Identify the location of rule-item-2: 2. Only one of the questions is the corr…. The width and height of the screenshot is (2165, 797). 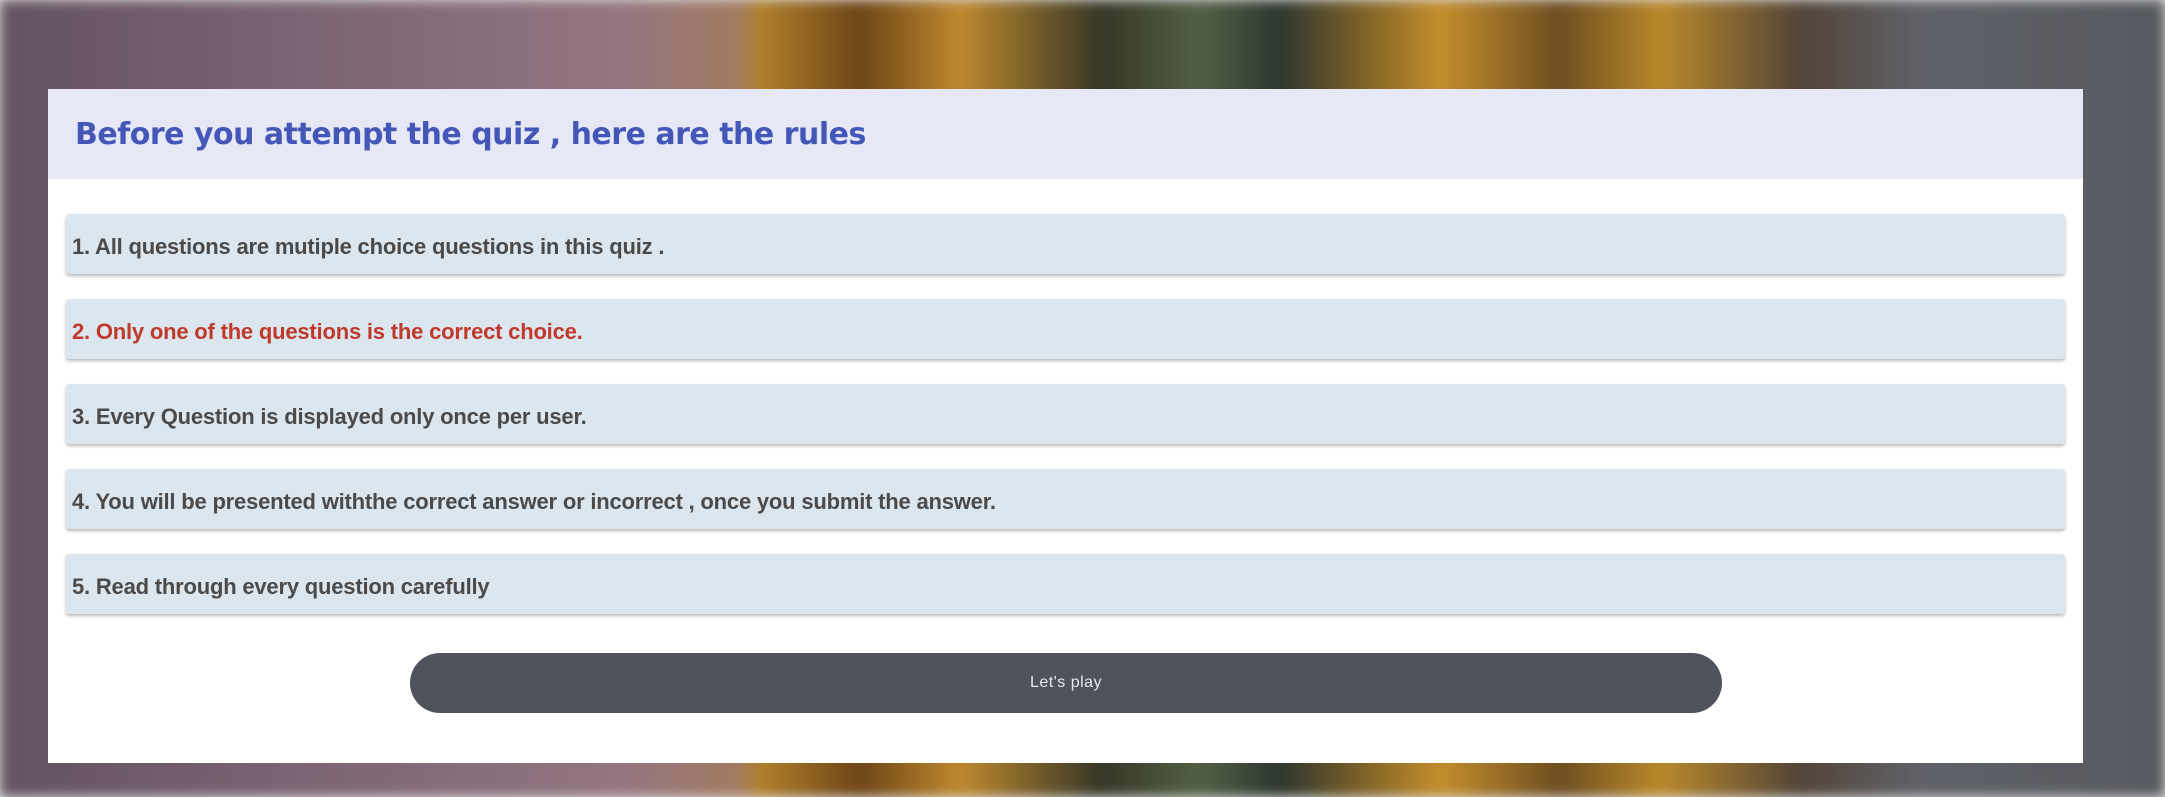
(1065, 329).